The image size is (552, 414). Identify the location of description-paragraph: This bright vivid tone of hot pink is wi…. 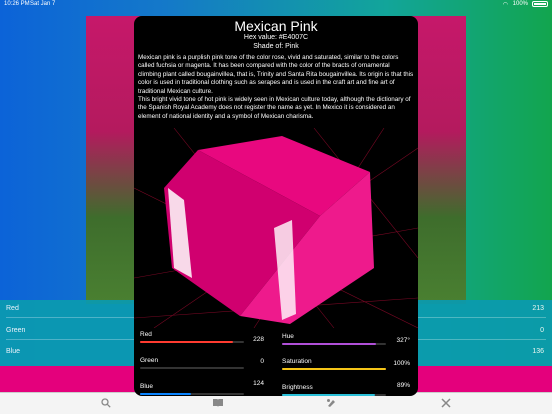
(274, 108).